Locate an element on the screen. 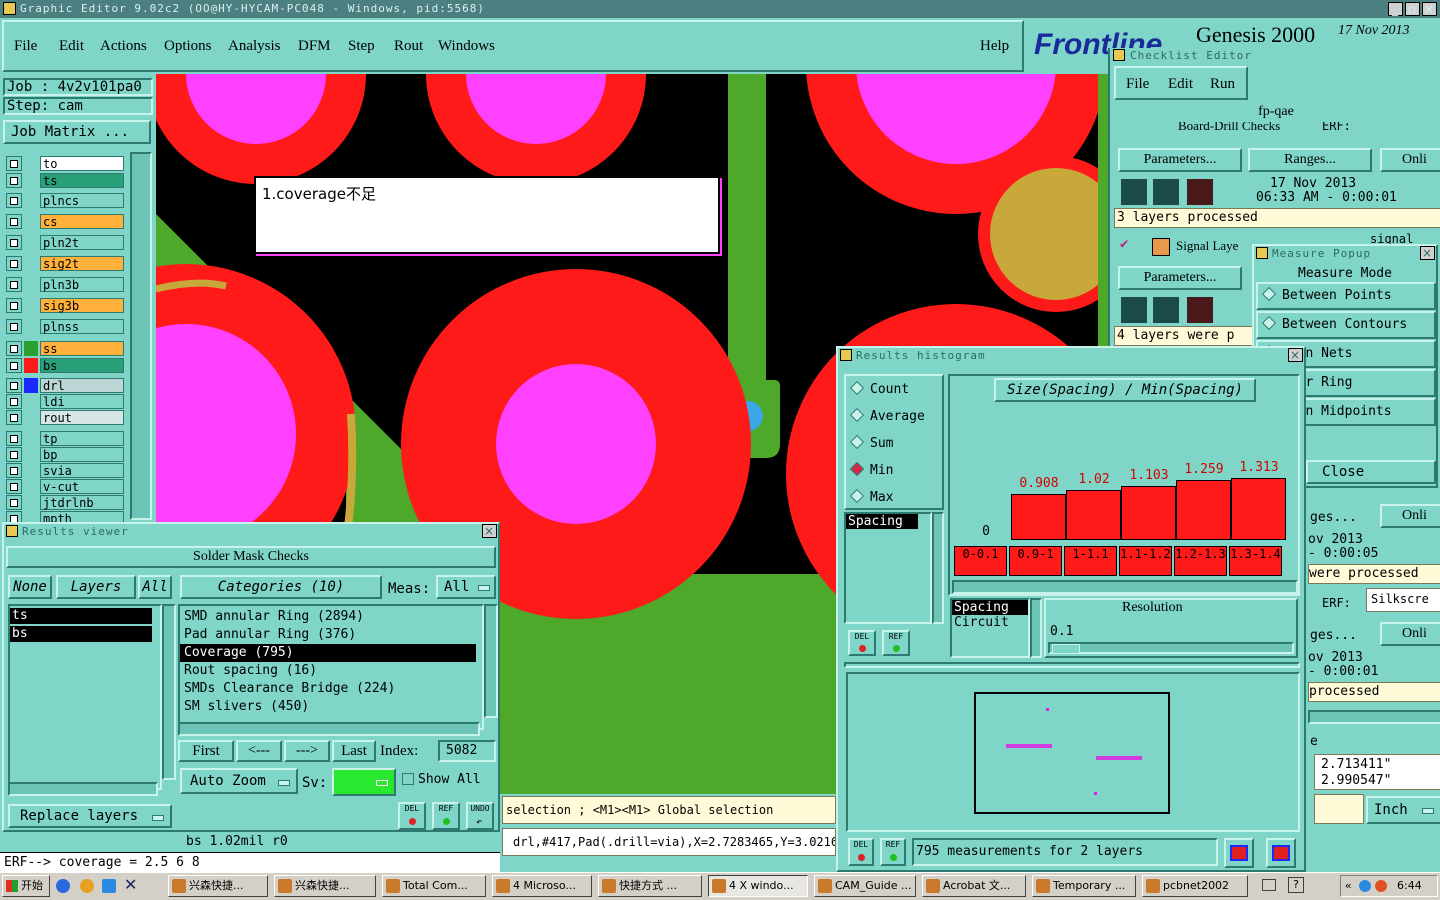 The height and width of the screenshot is (900, 1440). category-item: SM slivers (450) is located at coordinates (328, 707).